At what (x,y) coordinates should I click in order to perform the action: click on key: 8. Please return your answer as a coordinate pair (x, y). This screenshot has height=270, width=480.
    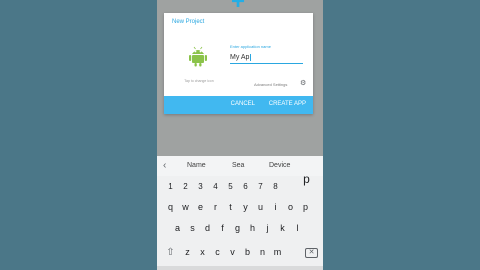
    Looking at the image, I should click on (275, 186).